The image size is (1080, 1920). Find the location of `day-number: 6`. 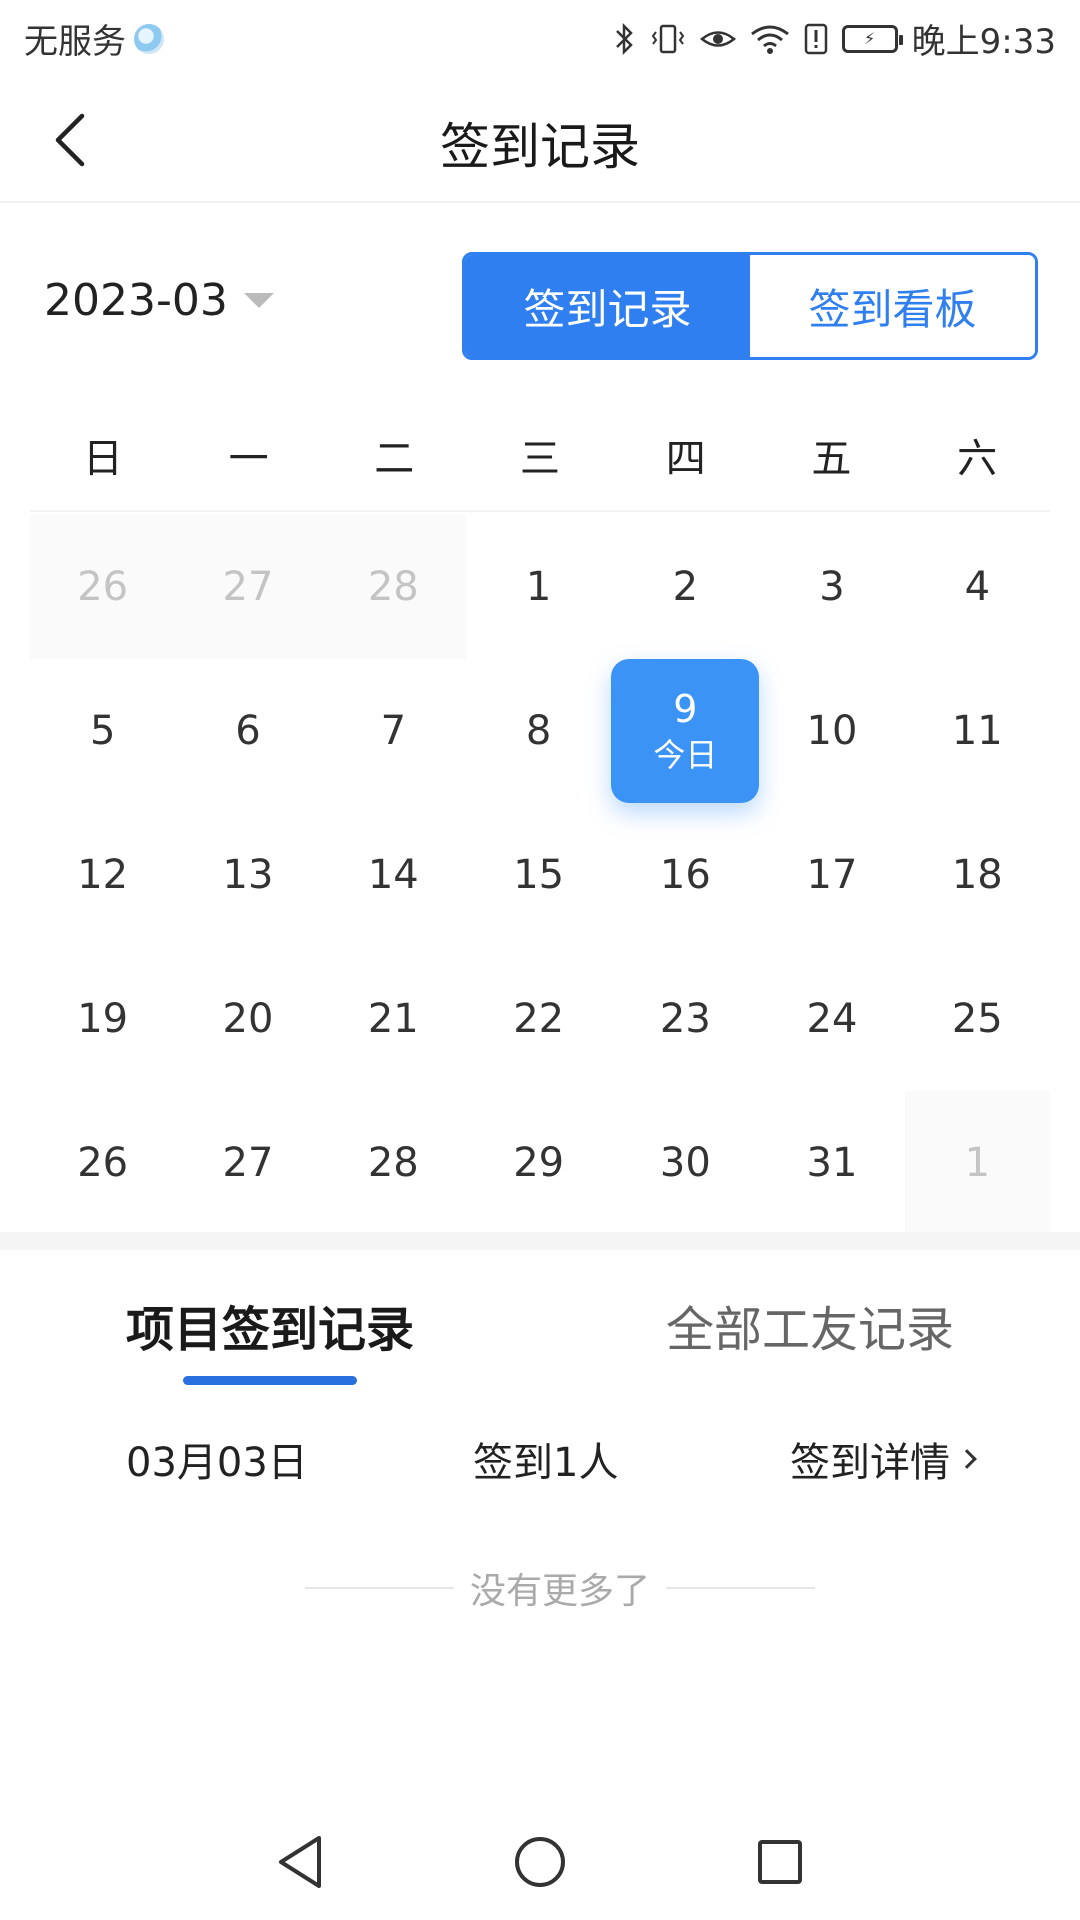

day-number: 6 is located at coordinates (248, 731).